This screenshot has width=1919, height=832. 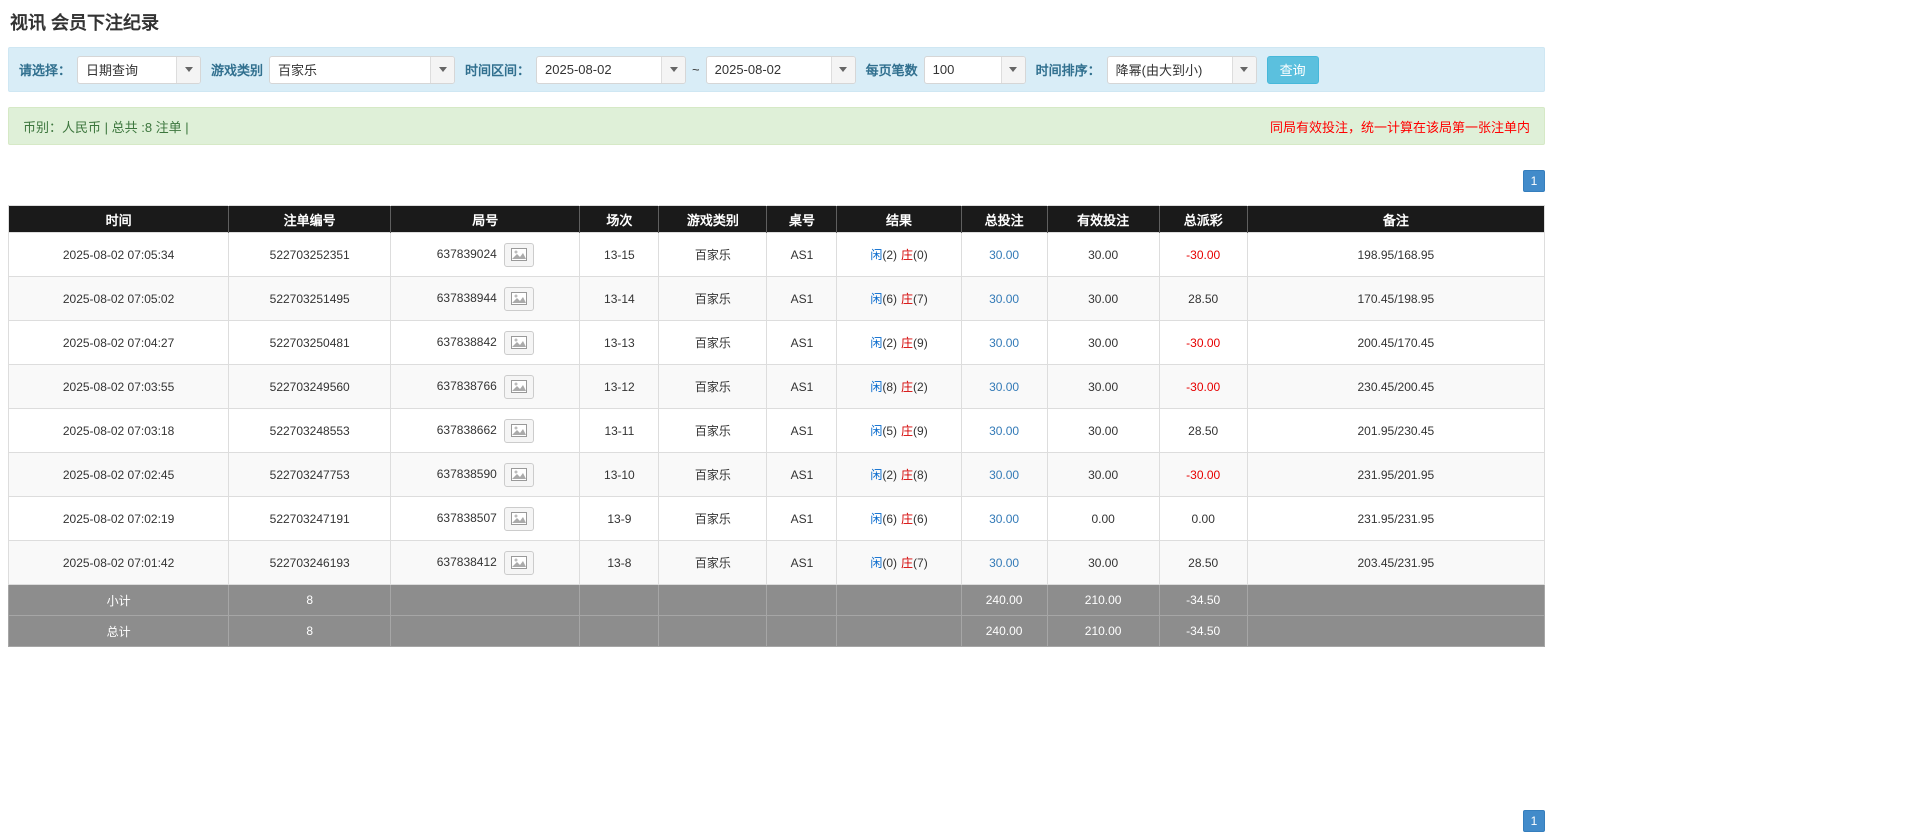 What do you see at coordinates (974, 69) in the screenshot?
I see `page-size-combo: 100` at bounding box center [974, 69].